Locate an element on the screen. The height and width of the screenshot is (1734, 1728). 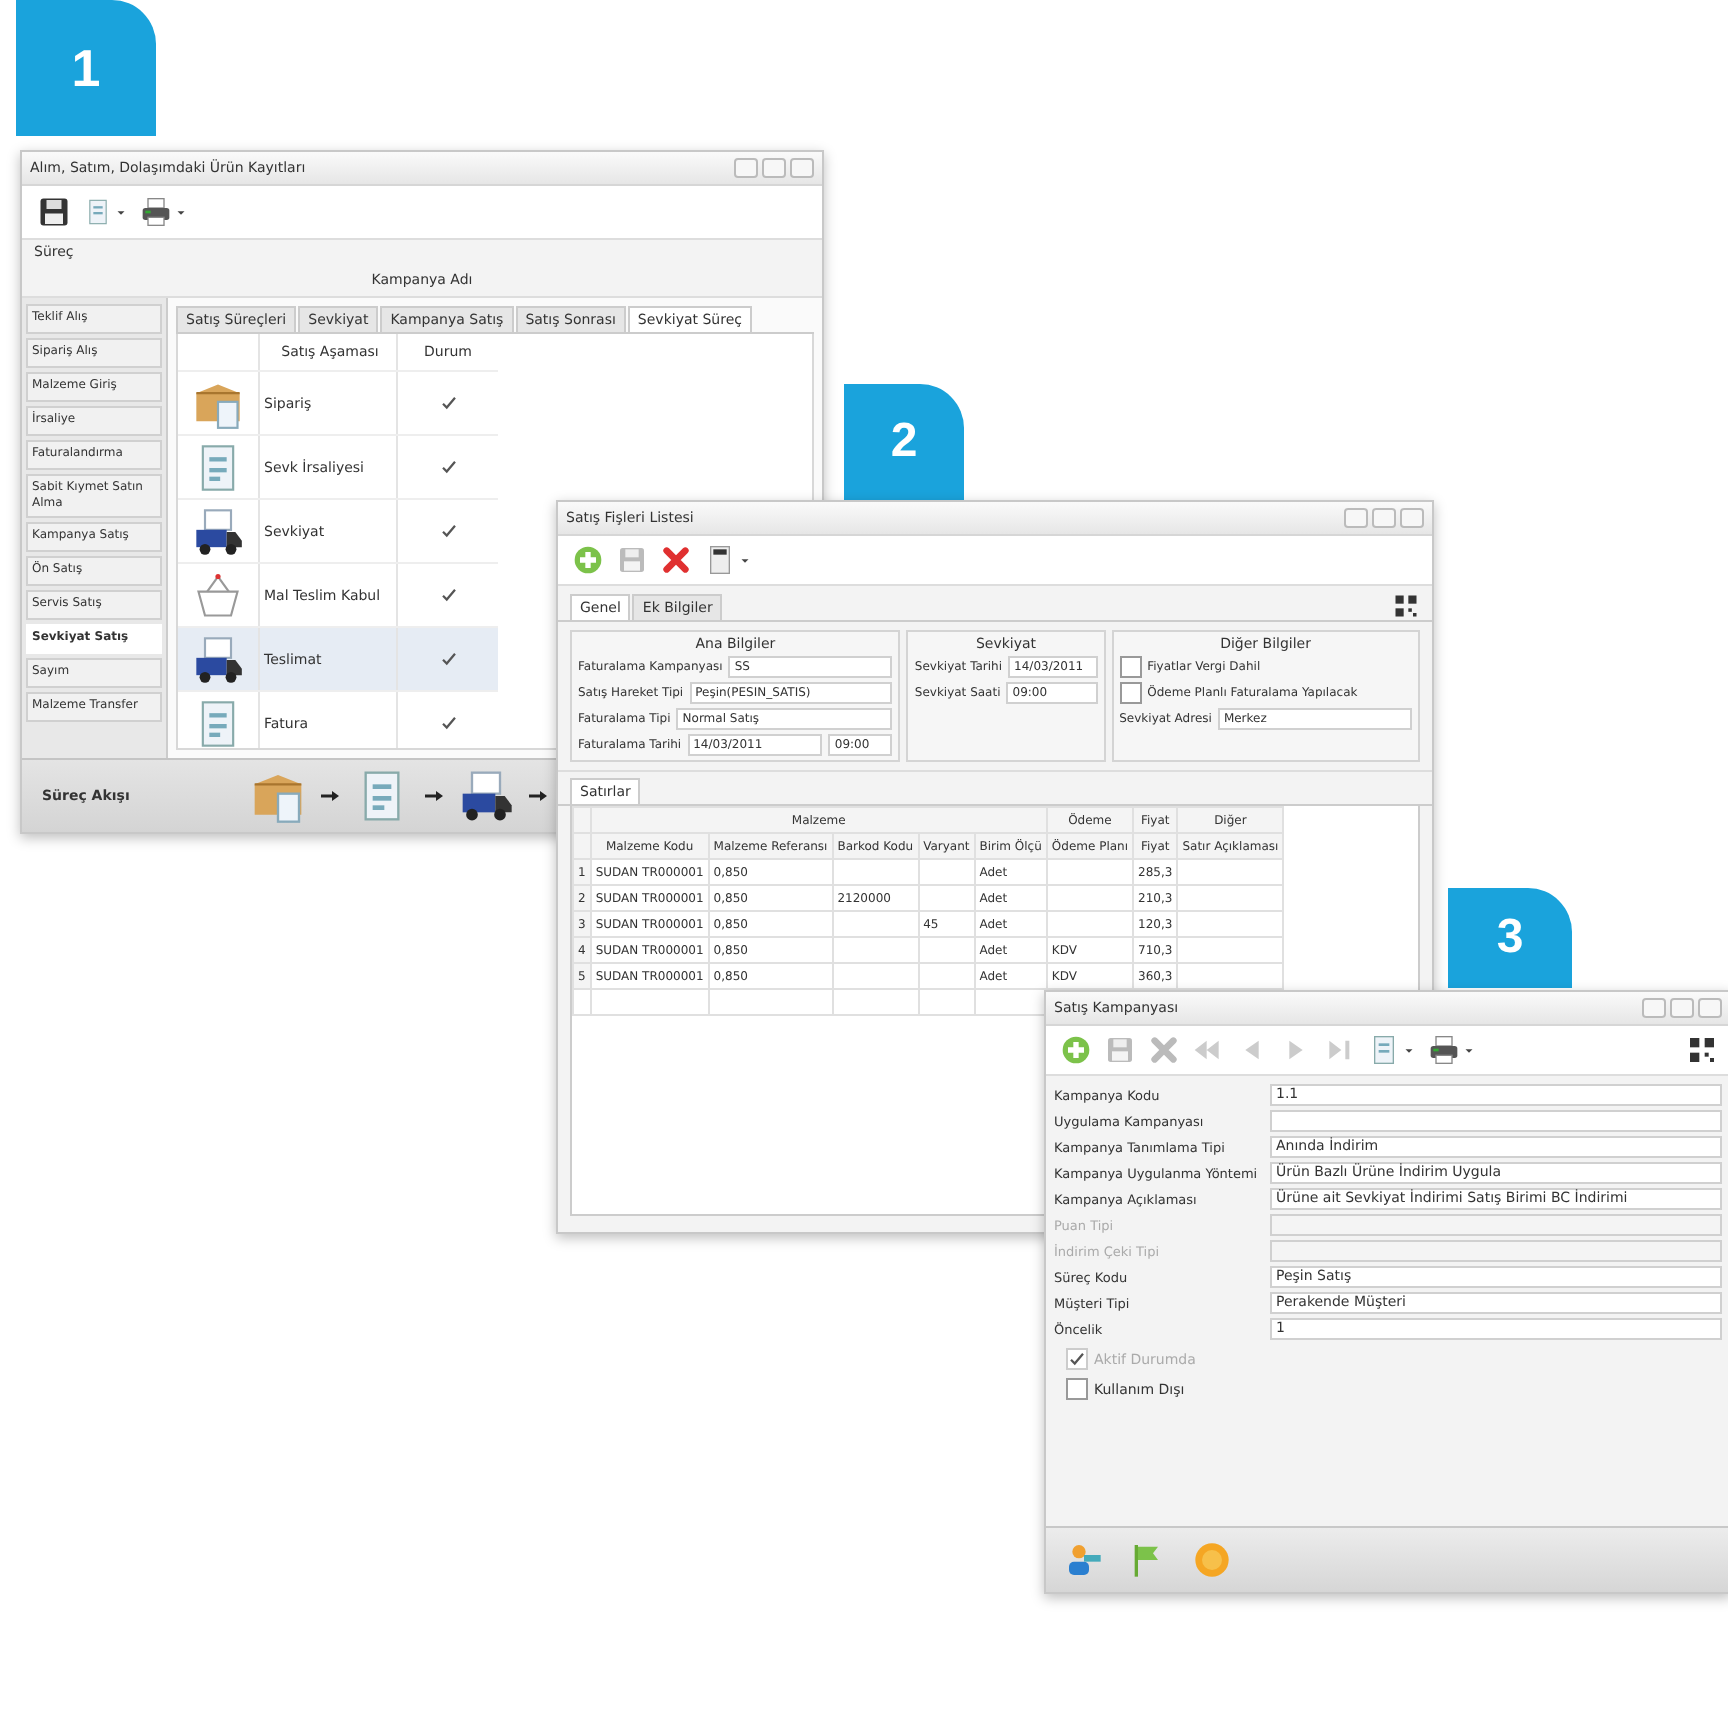
calculator-icon is located at coordinates (720, 560).